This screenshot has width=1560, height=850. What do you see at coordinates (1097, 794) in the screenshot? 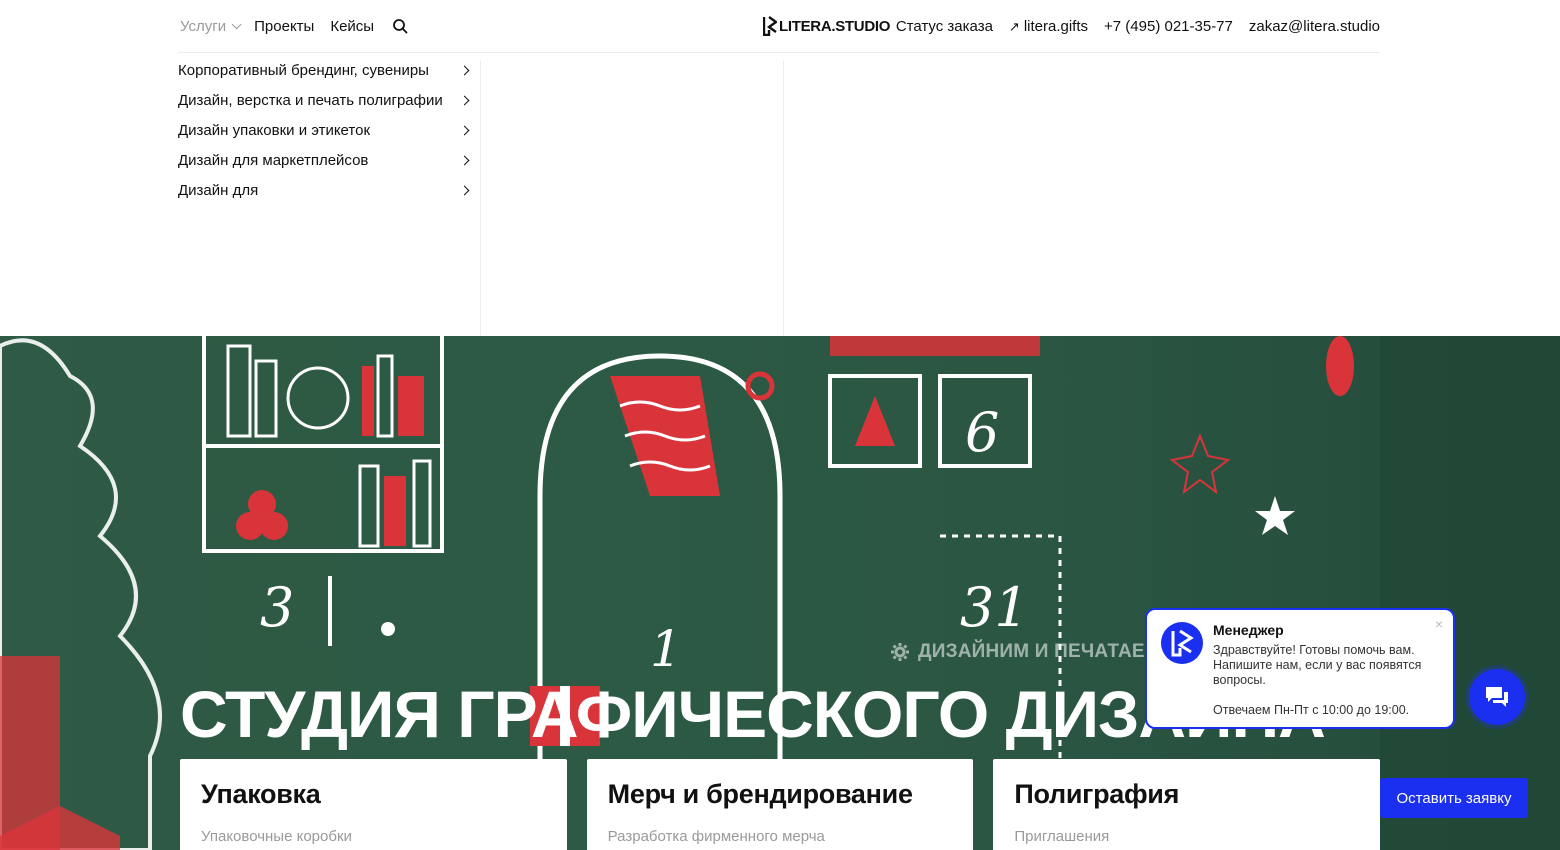
I see `service-card-title: Полиграфия` at bounding box center [1097, 794].